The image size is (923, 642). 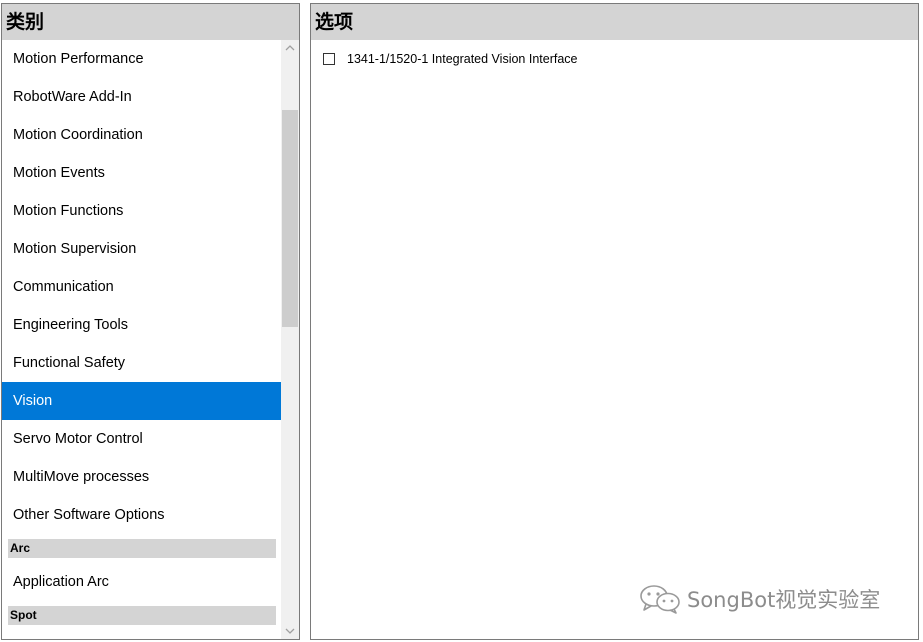 I want to click on option-checkbox, so click(x=329, y=59).